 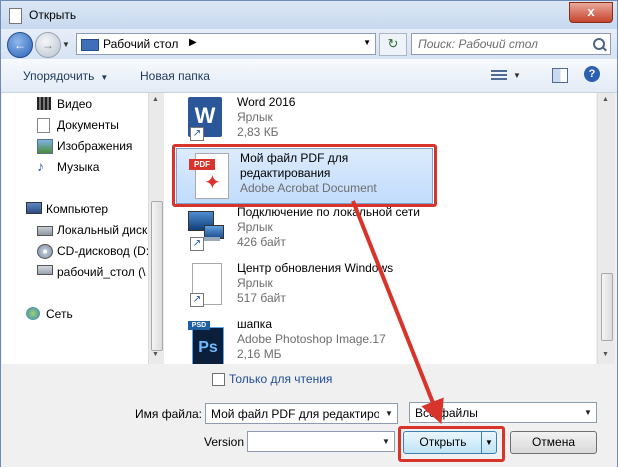 I want to click on sidebar-item-label: рабочий_стол (\, so click(x=101, y=272).